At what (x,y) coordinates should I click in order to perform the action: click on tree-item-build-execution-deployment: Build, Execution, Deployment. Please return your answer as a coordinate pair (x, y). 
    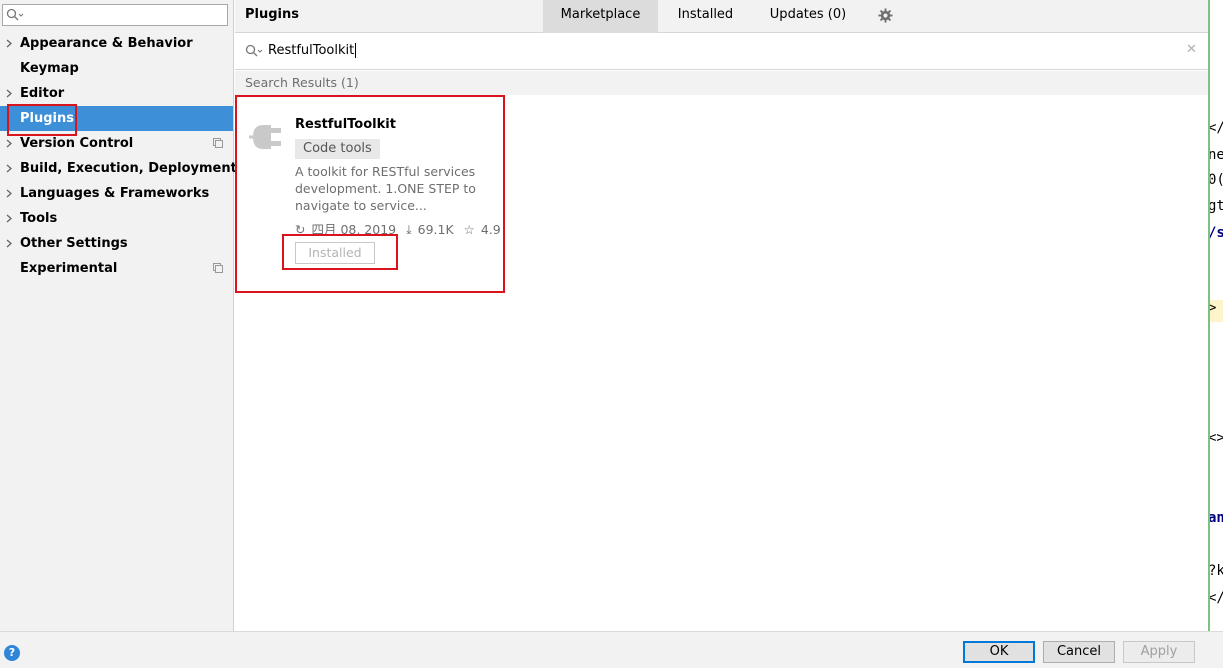
    Looking at the image, I should click on (118, 168).